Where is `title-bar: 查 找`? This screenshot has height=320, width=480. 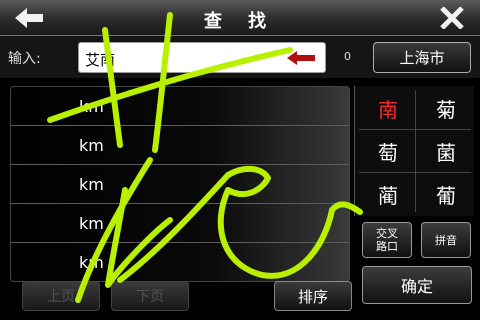 title-bar: 查 找 is located at coordinates (240, 18).